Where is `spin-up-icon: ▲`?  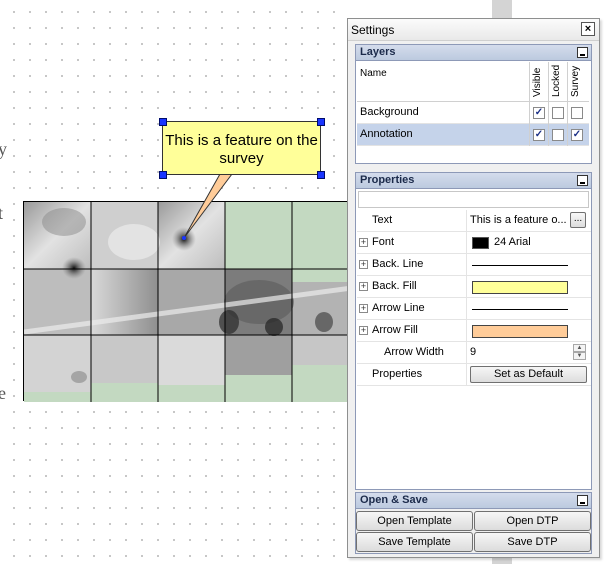 spin-up-icon: ▲ is located at coordinates (579, 348).